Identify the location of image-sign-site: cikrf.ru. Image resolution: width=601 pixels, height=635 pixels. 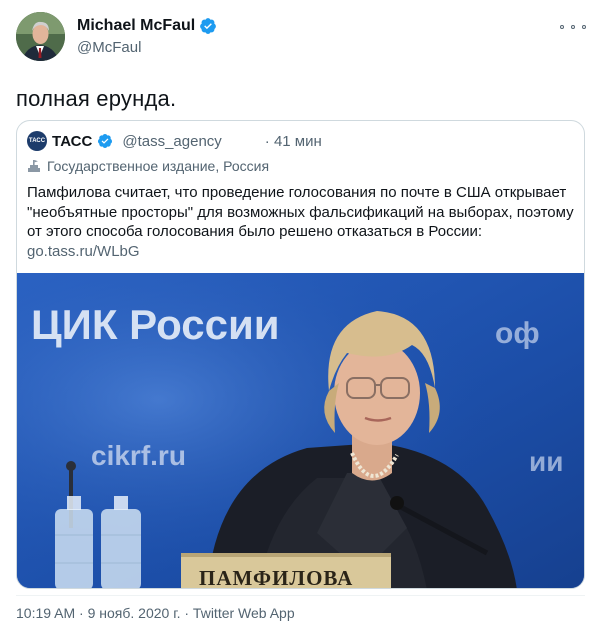
(138, 455).